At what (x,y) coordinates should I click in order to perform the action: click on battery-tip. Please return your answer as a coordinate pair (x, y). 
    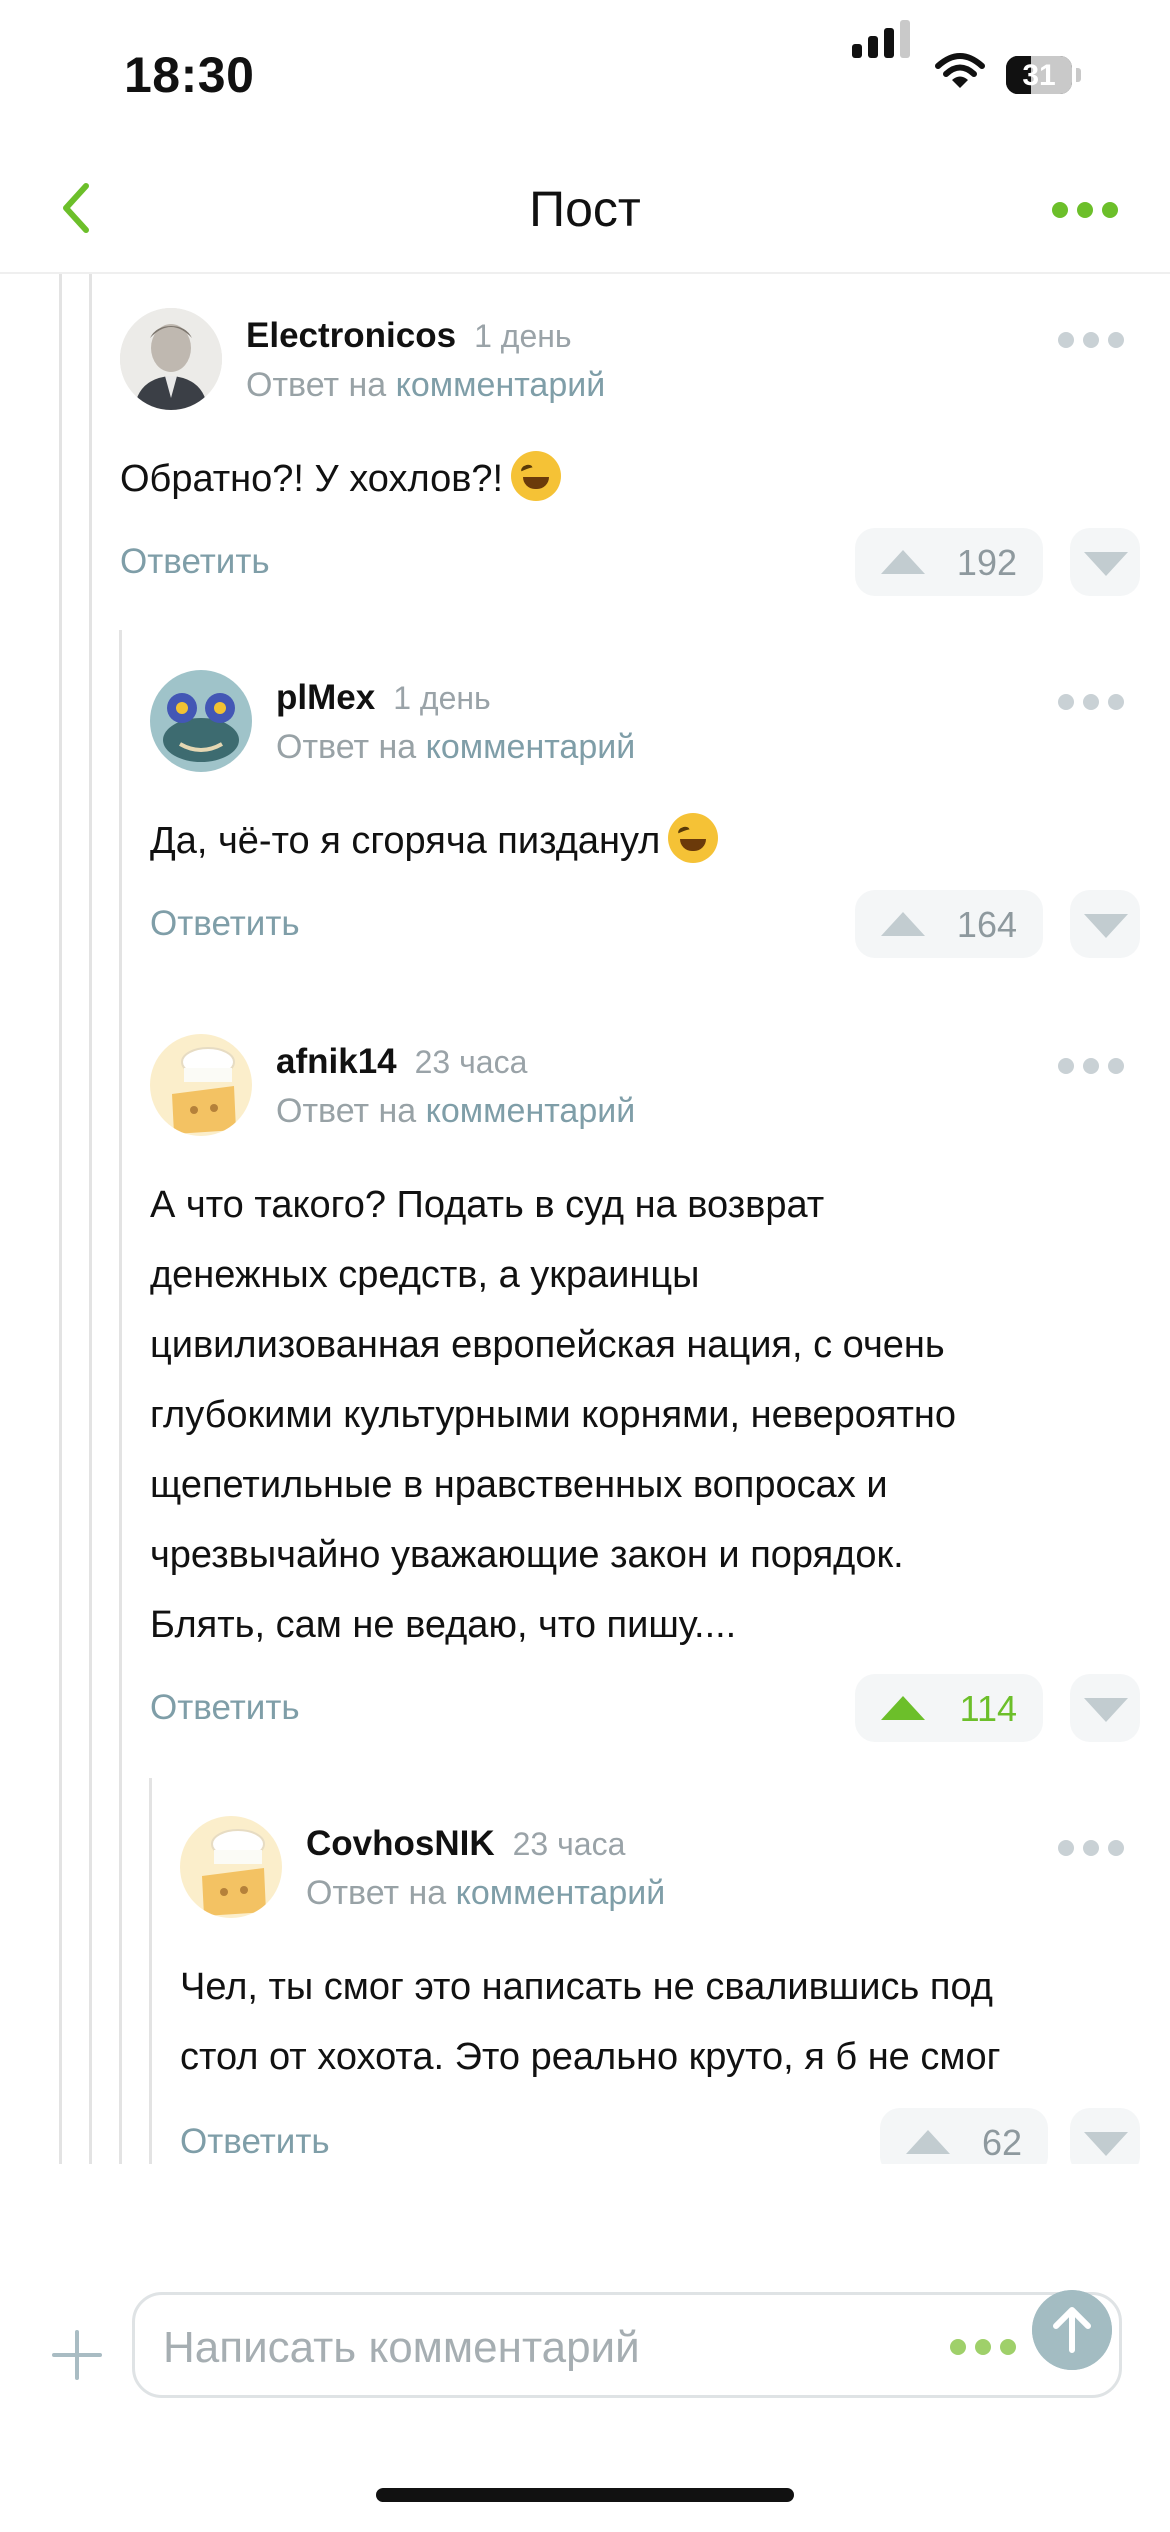
    Looking at the image, I should click on (1078, 75).